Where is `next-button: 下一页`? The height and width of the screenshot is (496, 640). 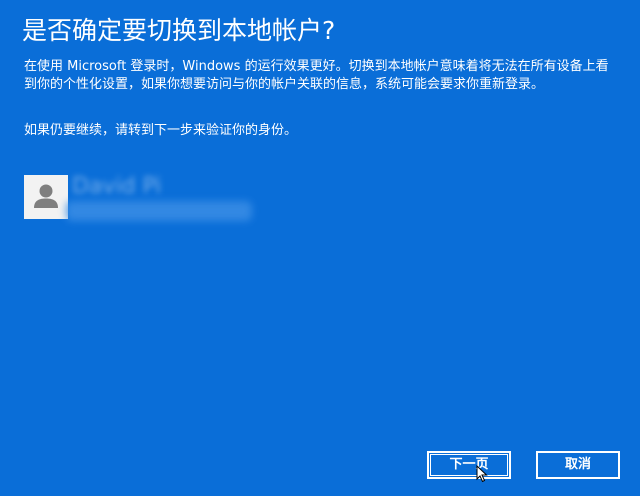
next-button: 下一页 is located at coordinates (469, 465).